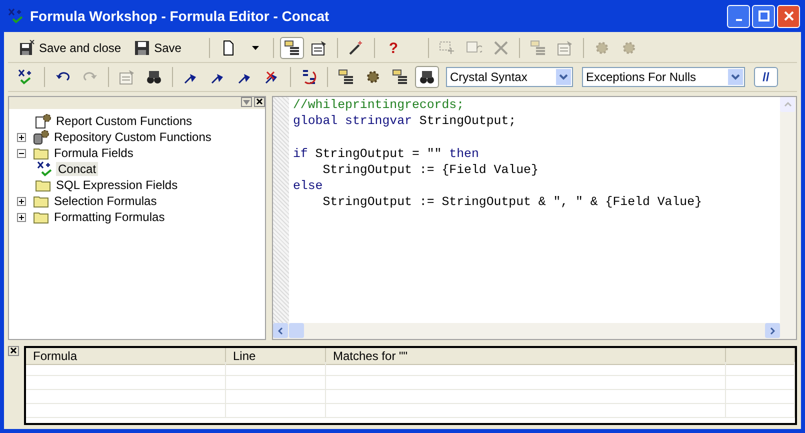  Describe the element at coordinates (124, 121) in the screenshot. I see `tree-item: Report Custom Functions` at that location.